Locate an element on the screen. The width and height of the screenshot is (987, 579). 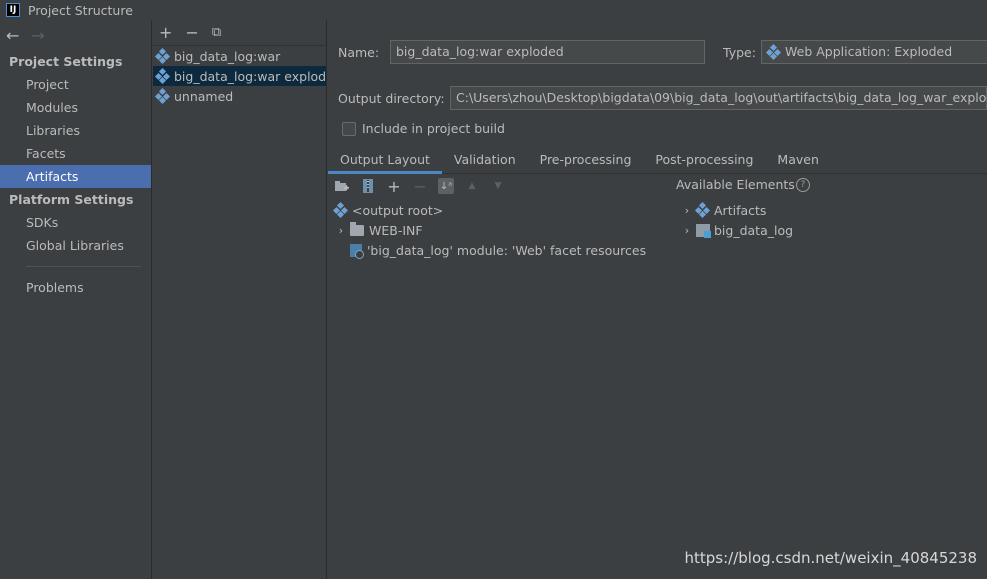
sidebar-item-facets: Facets is located at coordinates (75, 153).